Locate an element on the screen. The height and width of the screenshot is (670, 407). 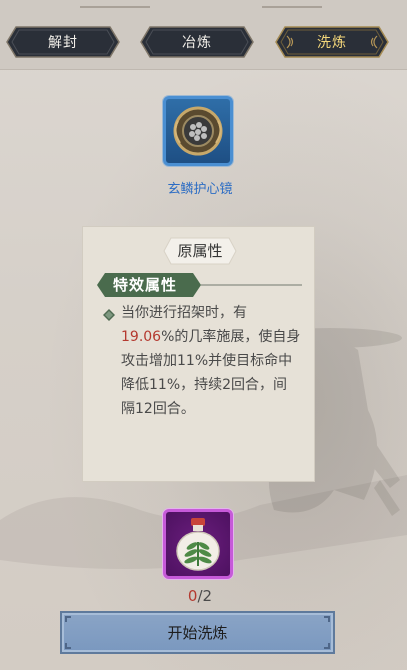
tabbar-deco-left is located at coordinates (115, 7).